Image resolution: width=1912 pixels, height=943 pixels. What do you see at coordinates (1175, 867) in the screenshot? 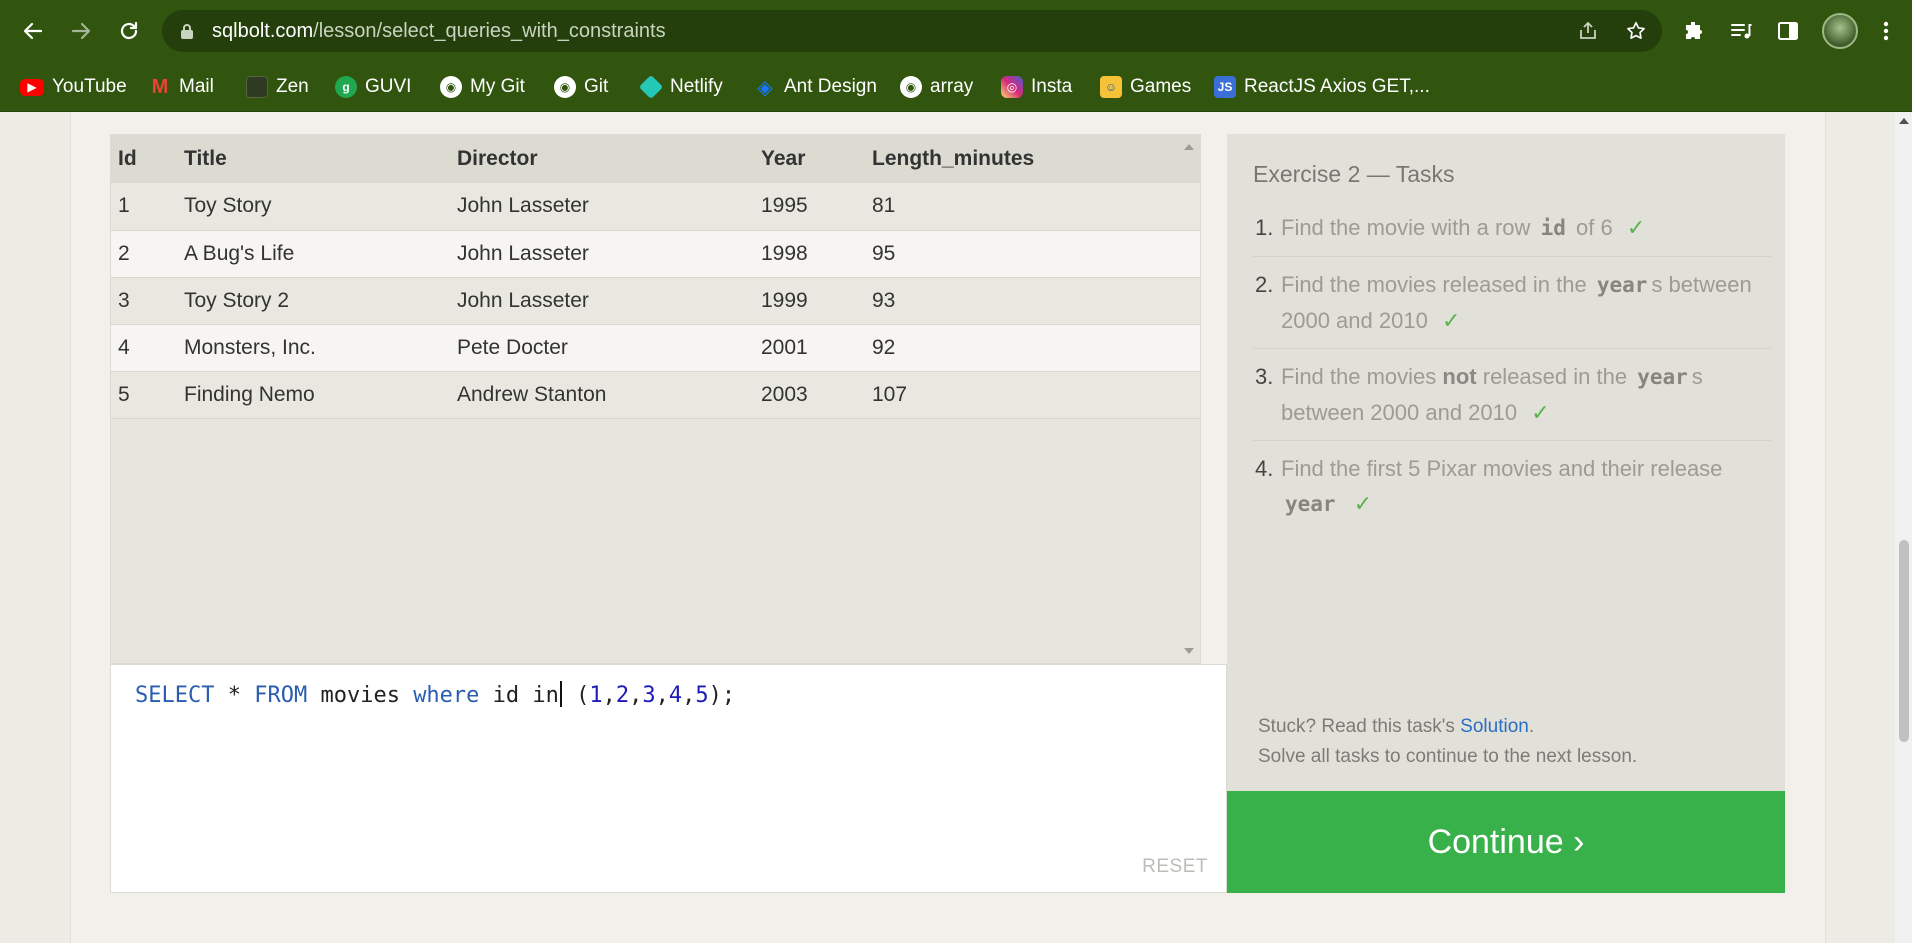
I see `reset-button: RESET` at bounding box center [1175, 867].